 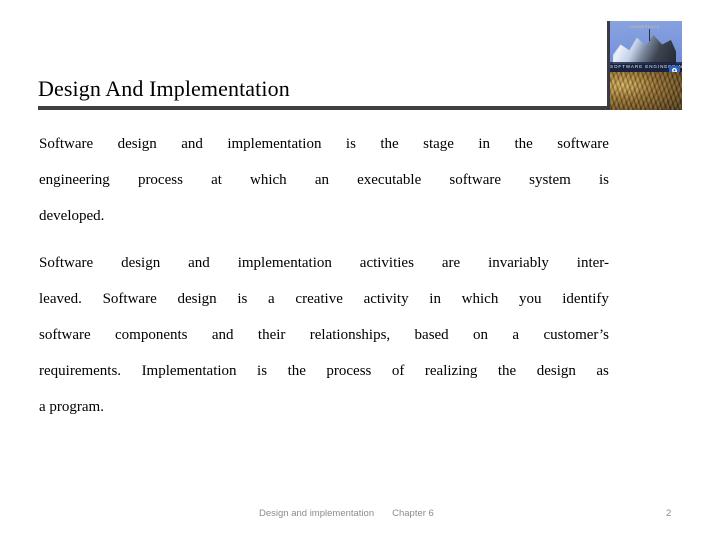 I want to click on text-word: are, so click(x=451, y=263).